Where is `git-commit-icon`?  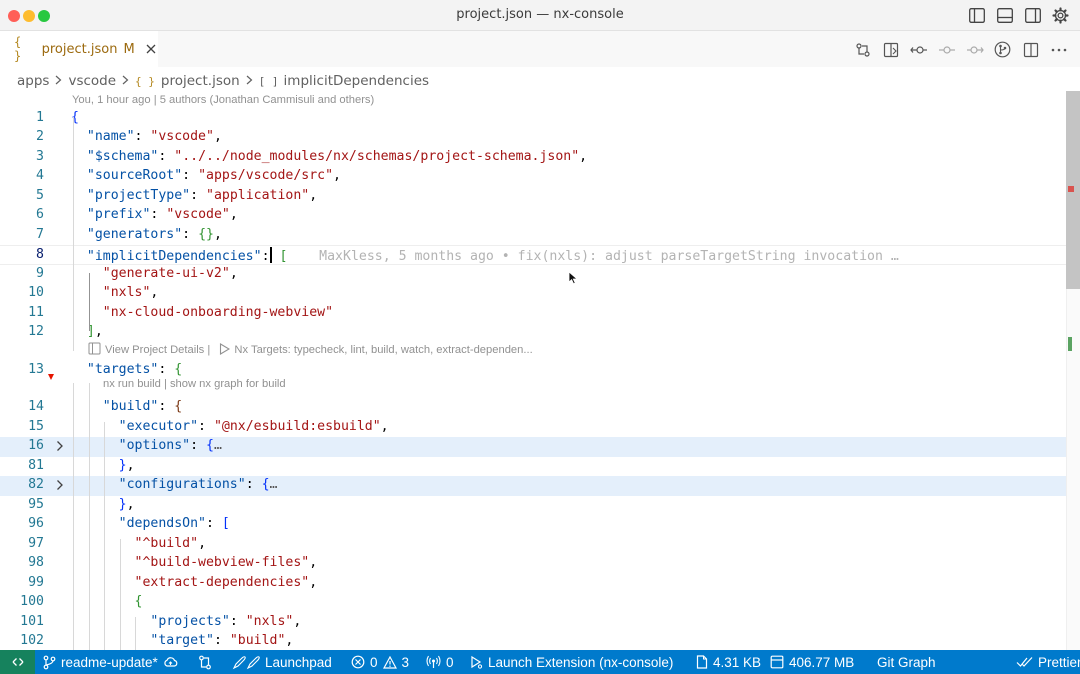
git-commit-icon is located at coordinates (946, 49).